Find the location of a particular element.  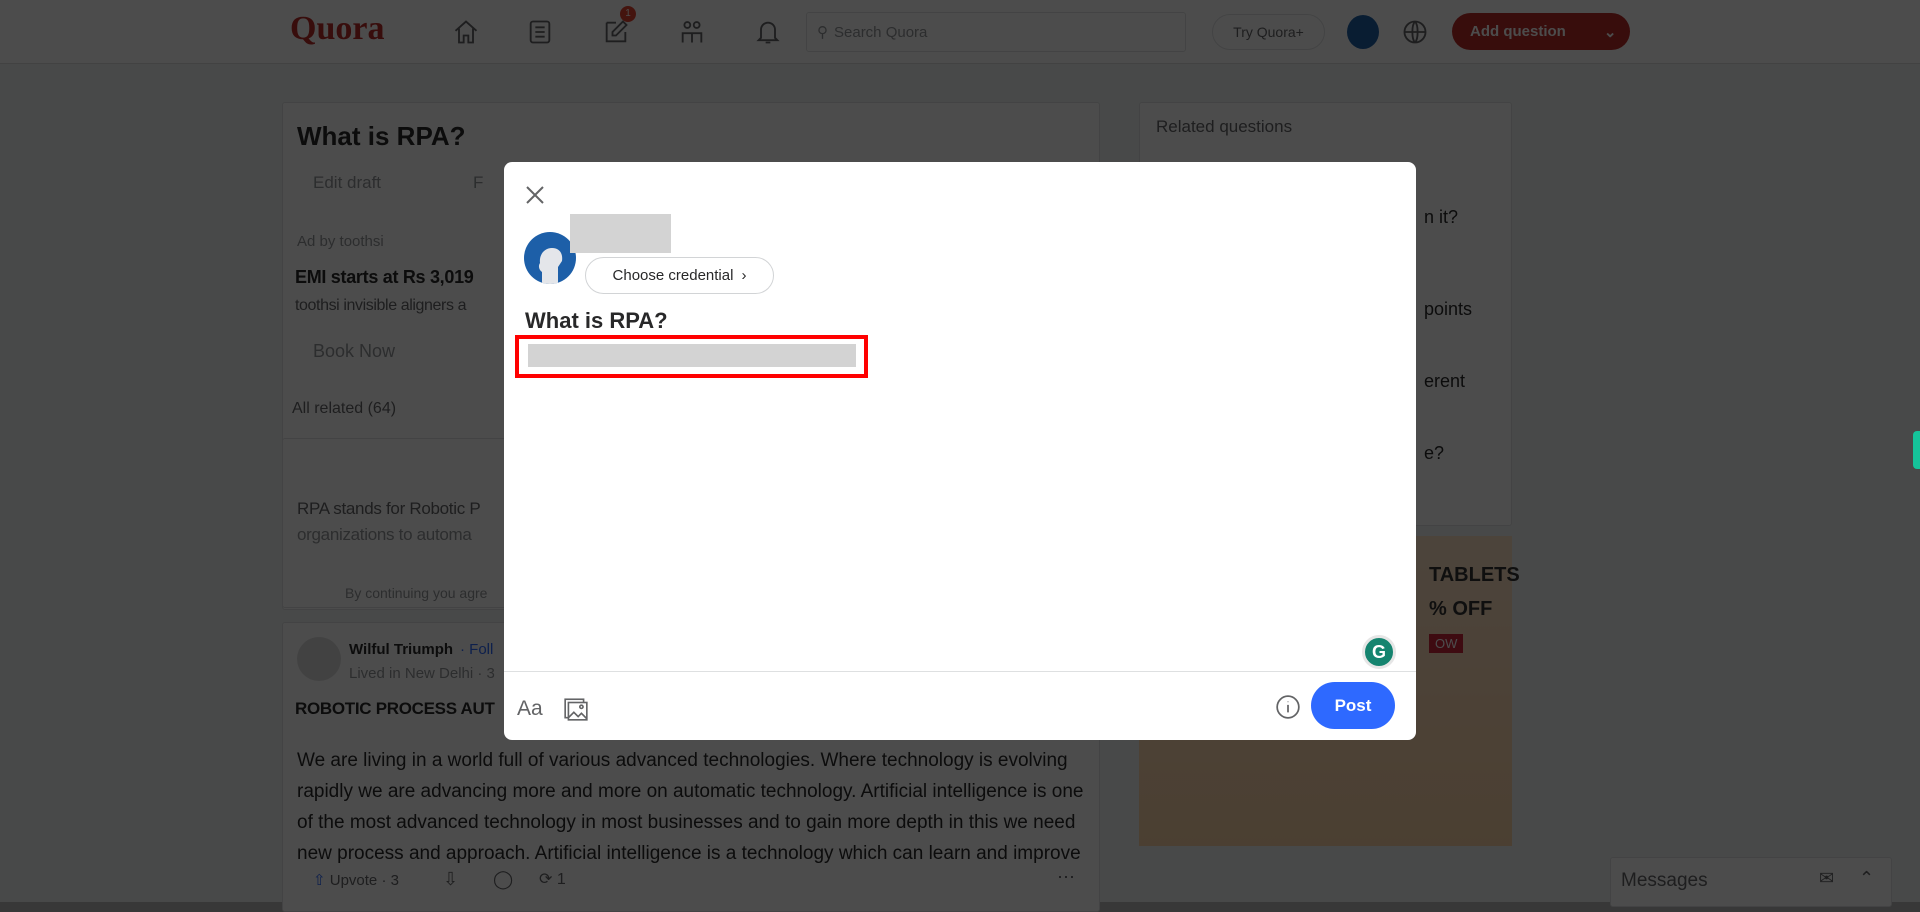

follow-button: F is located at coordinates (478, 183).